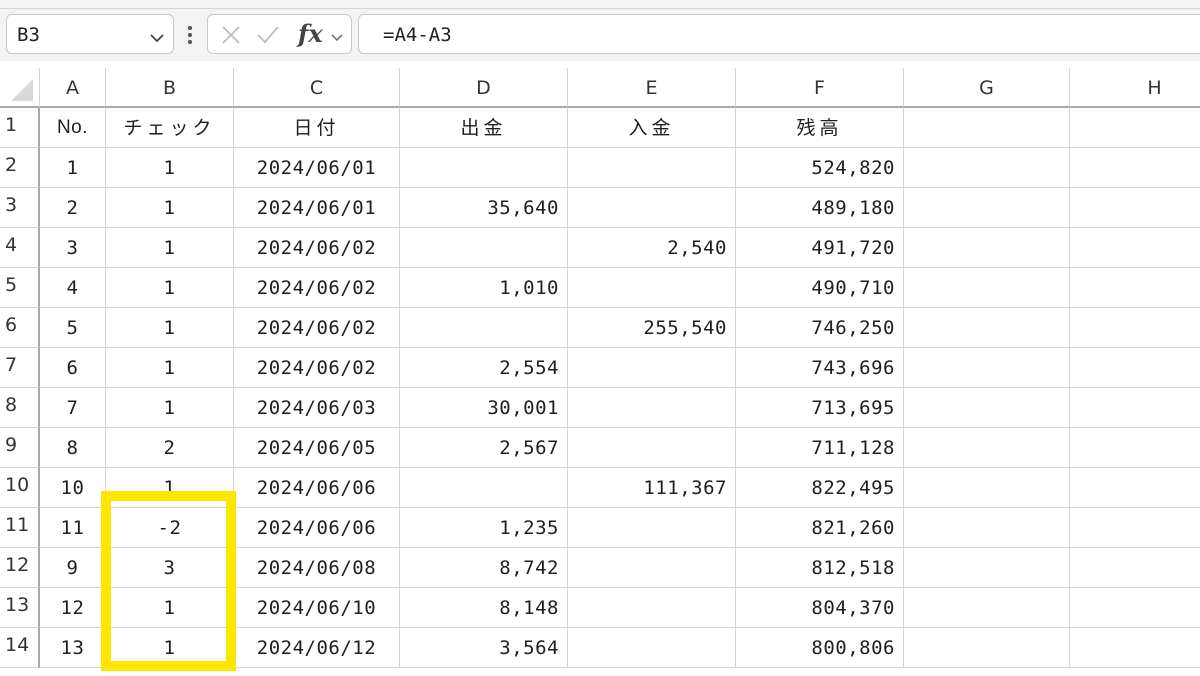 The image size is (1200, 676). What do you see at coordinates (317, 568) in the screenshot?
I see `cell-date: 2024/06/08` at bounding box center [317, 568].